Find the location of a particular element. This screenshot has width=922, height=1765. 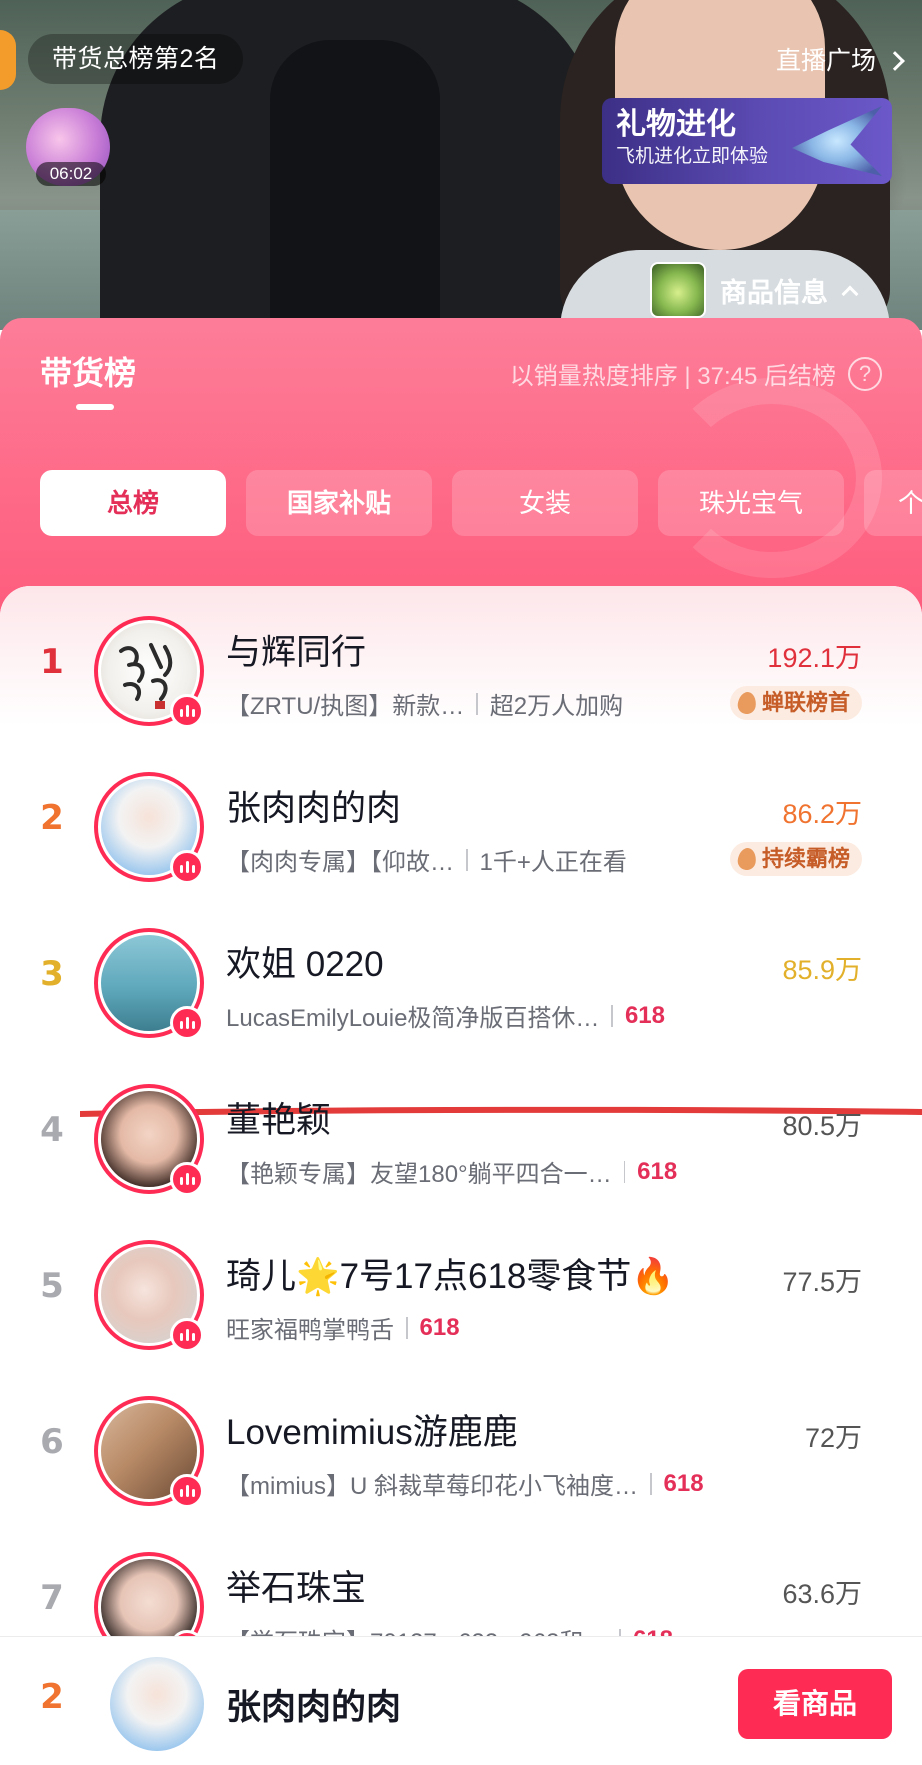

list-item: 5 琦儿🌟7号17点618零食节🔥 旺家福鸭掌鸭舌 618 77.5万 is located at coordinates (461, 1298).